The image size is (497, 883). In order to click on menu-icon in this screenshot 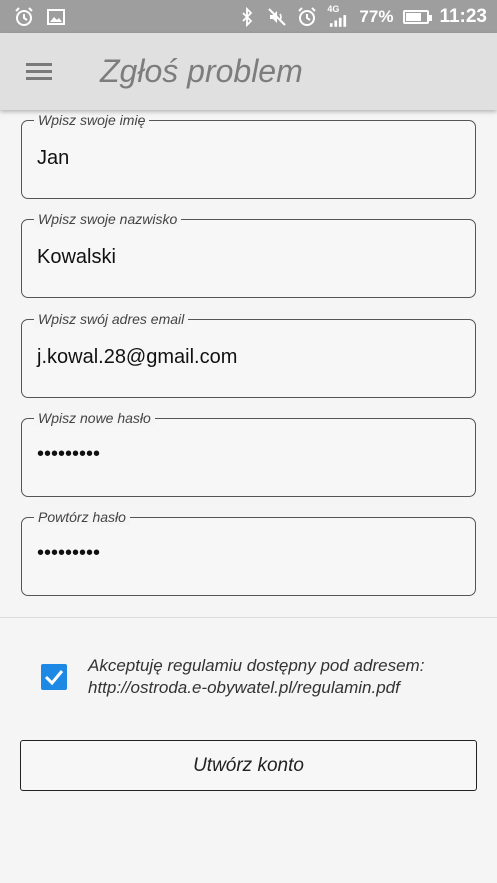, I will do `click(39, 72)`.